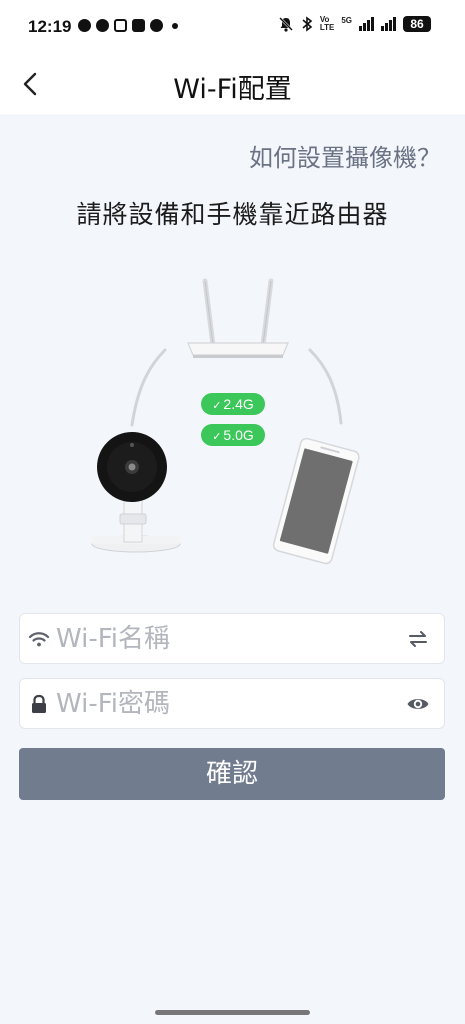 The image size is (465, 1024). What do you see at coordinates (354, 24) in the screenshot?
I see `system-icons: Vo LTE 5G 86` at bounding box center [354, 24].